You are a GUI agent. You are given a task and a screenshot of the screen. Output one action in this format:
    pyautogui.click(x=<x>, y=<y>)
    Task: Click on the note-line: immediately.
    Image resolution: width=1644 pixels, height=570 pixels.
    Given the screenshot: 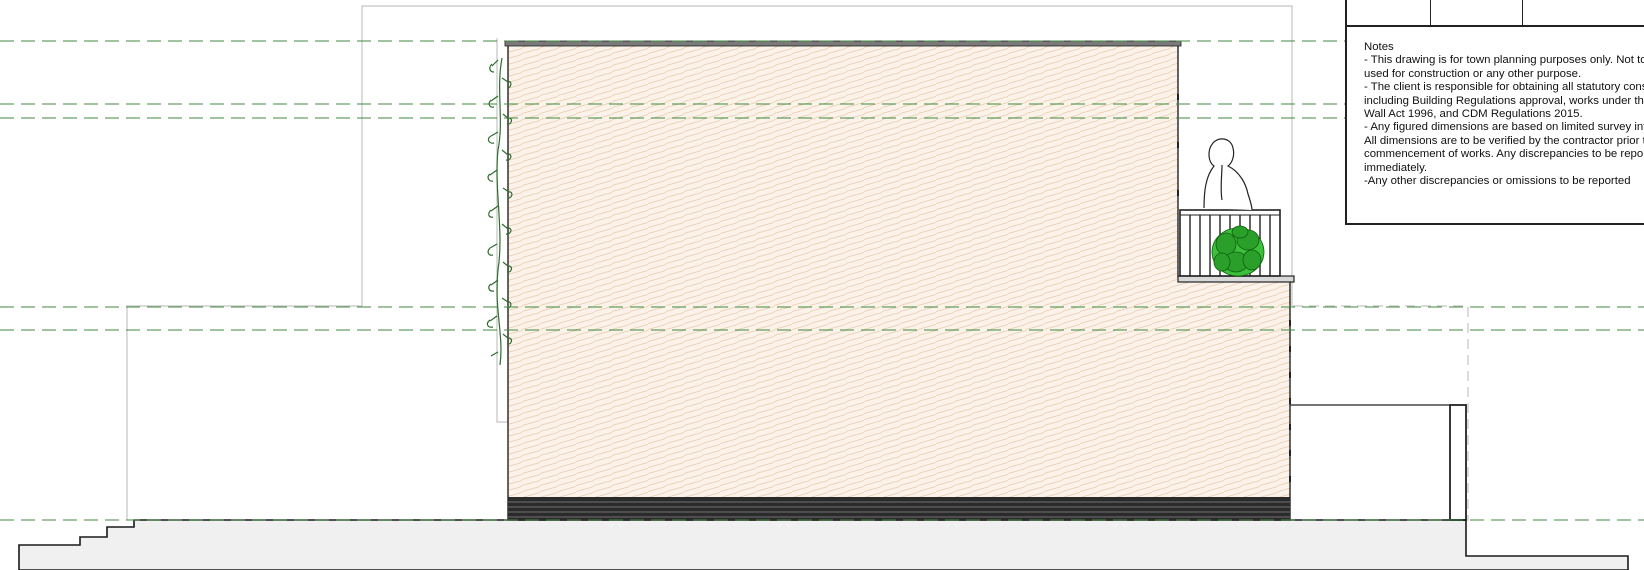 What is the action you would take?
    pyautogui.click(x=1396, y=167)
    